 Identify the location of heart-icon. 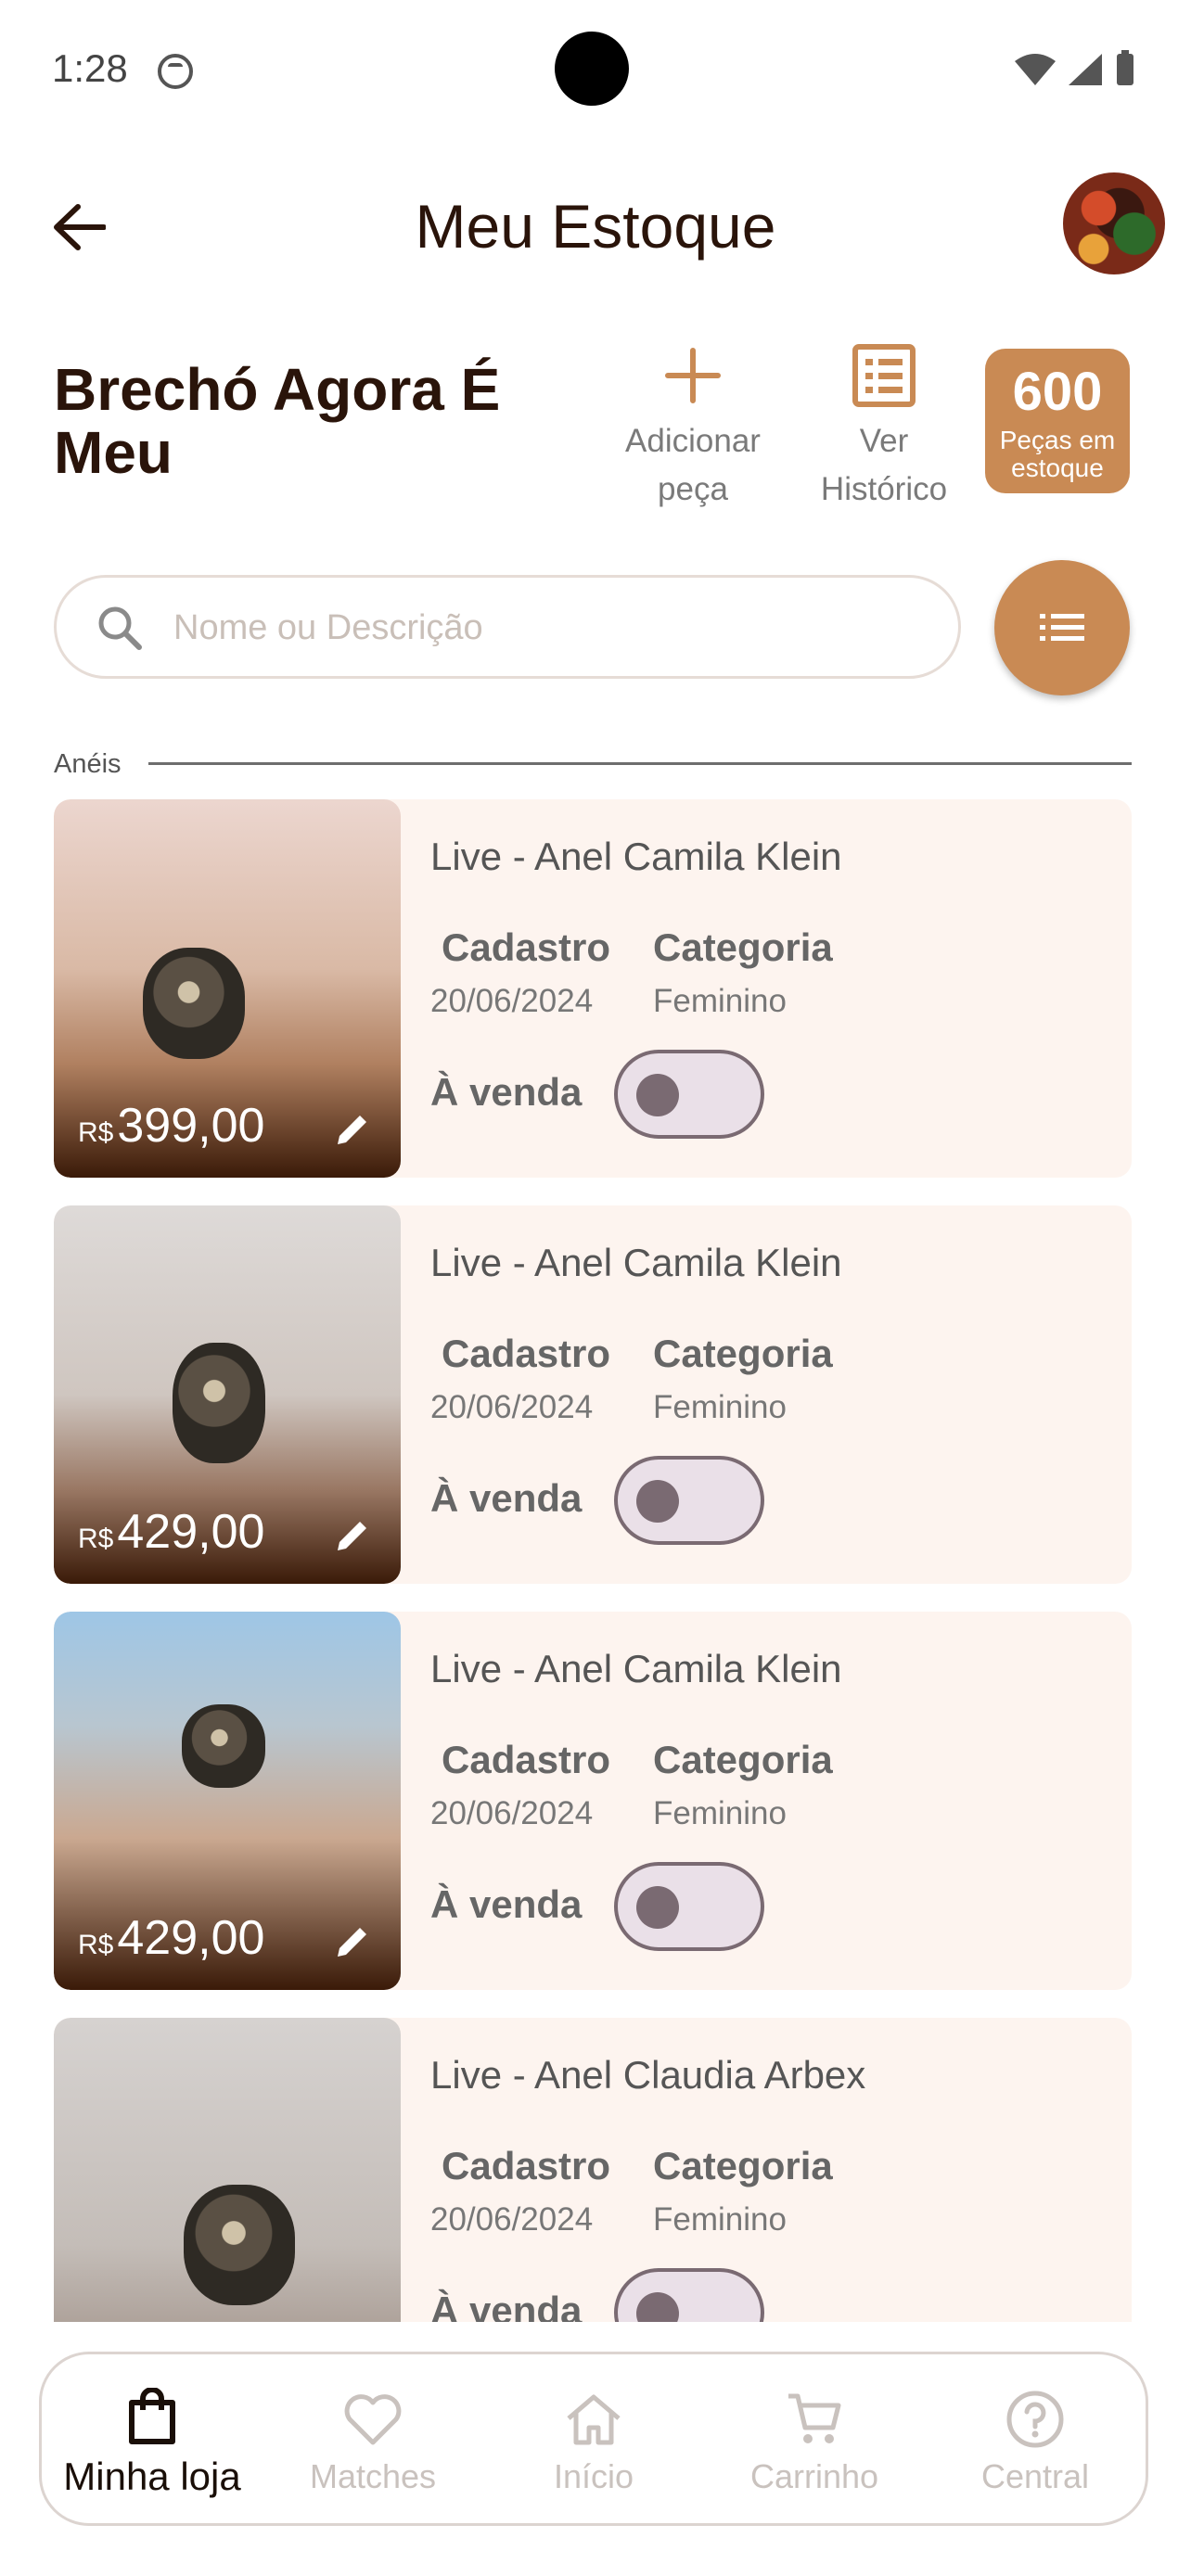
(373, 2419).